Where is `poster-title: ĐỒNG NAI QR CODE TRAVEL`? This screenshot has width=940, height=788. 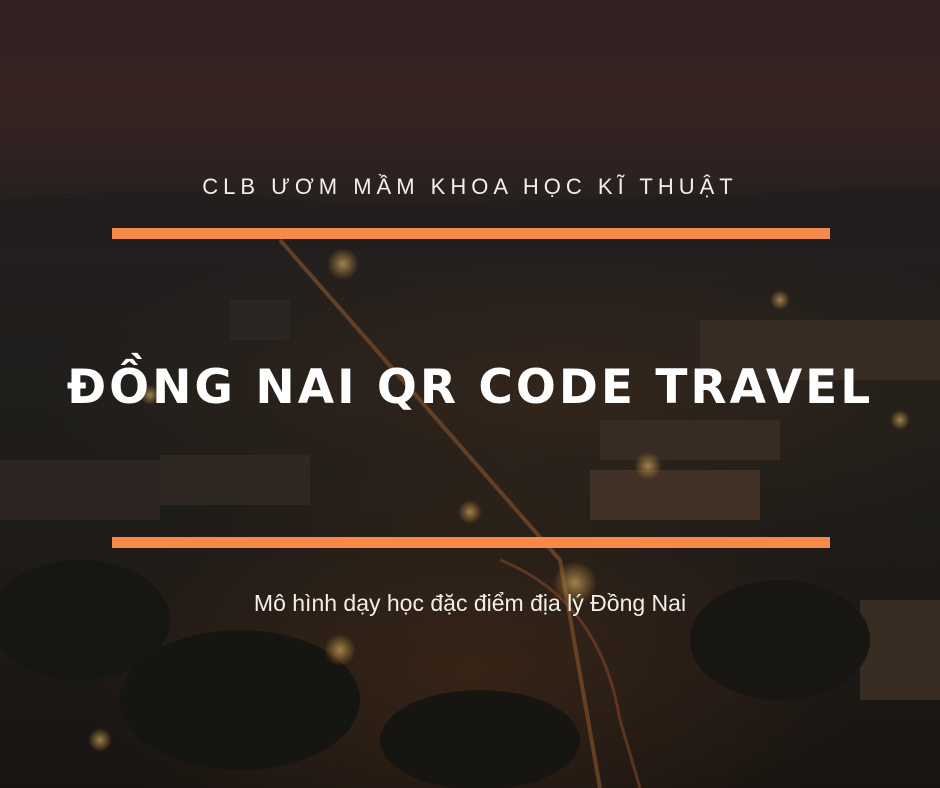
poster-title: ĐỒNG NAI QR CODE TRAVEL is located at coordinates (470, 387).